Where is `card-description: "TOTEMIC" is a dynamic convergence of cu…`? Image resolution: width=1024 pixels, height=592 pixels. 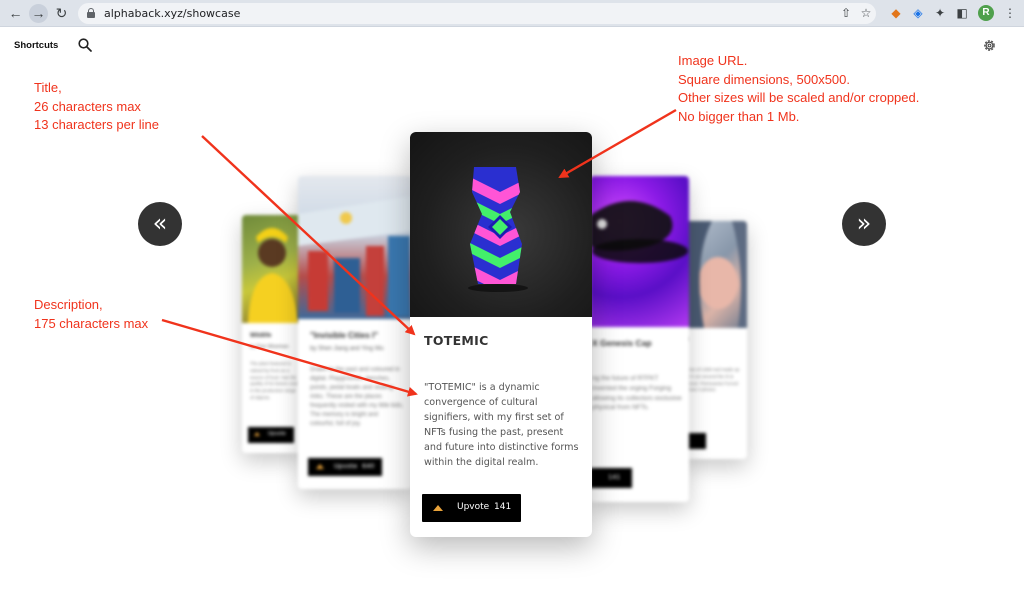 card-description: "TOTEMIC" is a dynamic convergence of cu… is located at coordinates (501, 425).